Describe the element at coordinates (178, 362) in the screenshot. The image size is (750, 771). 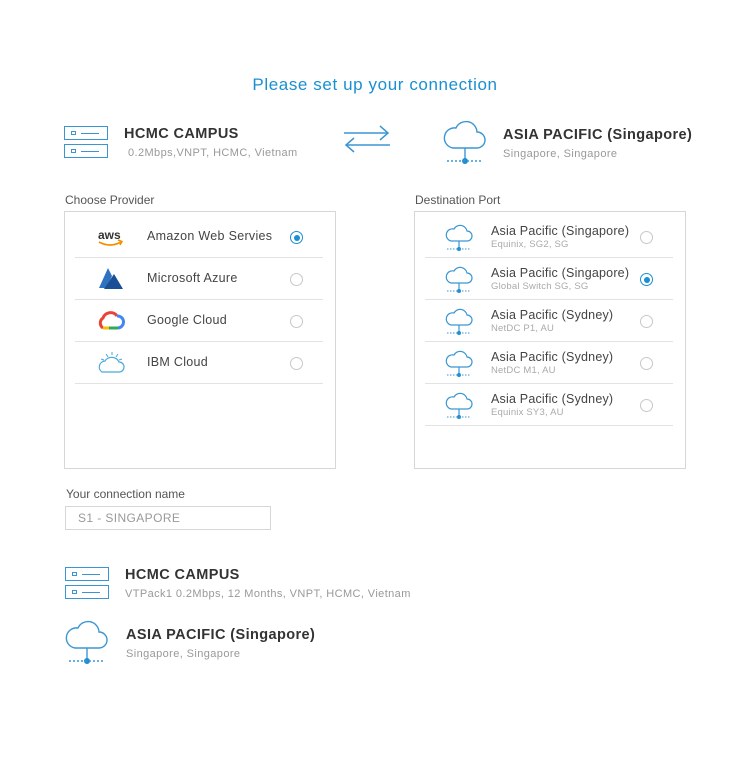
I see `provider-label: IBM Cloud` at that location.